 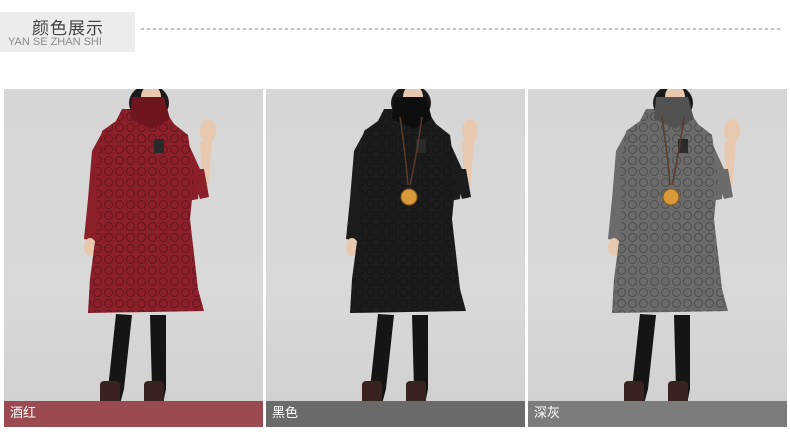 I want to click on color-label: 黑色, so click(x=395, y=414).